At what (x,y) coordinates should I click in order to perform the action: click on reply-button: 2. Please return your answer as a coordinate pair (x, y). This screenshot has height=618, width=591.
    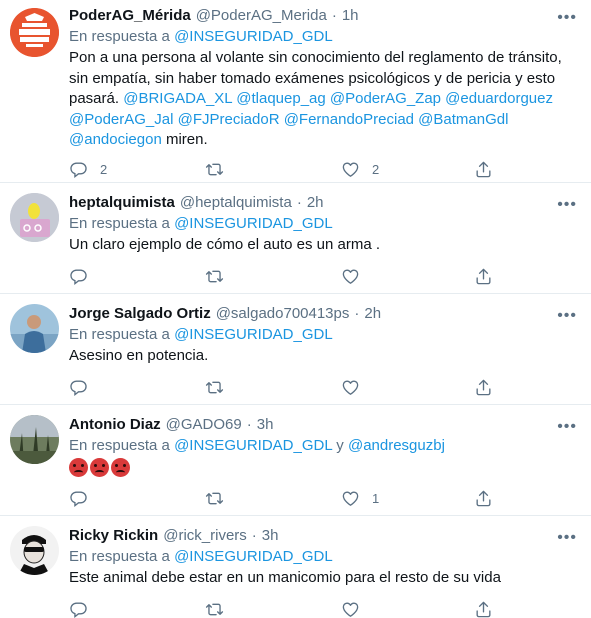
    Looking at the image, I should click on (88, 169).